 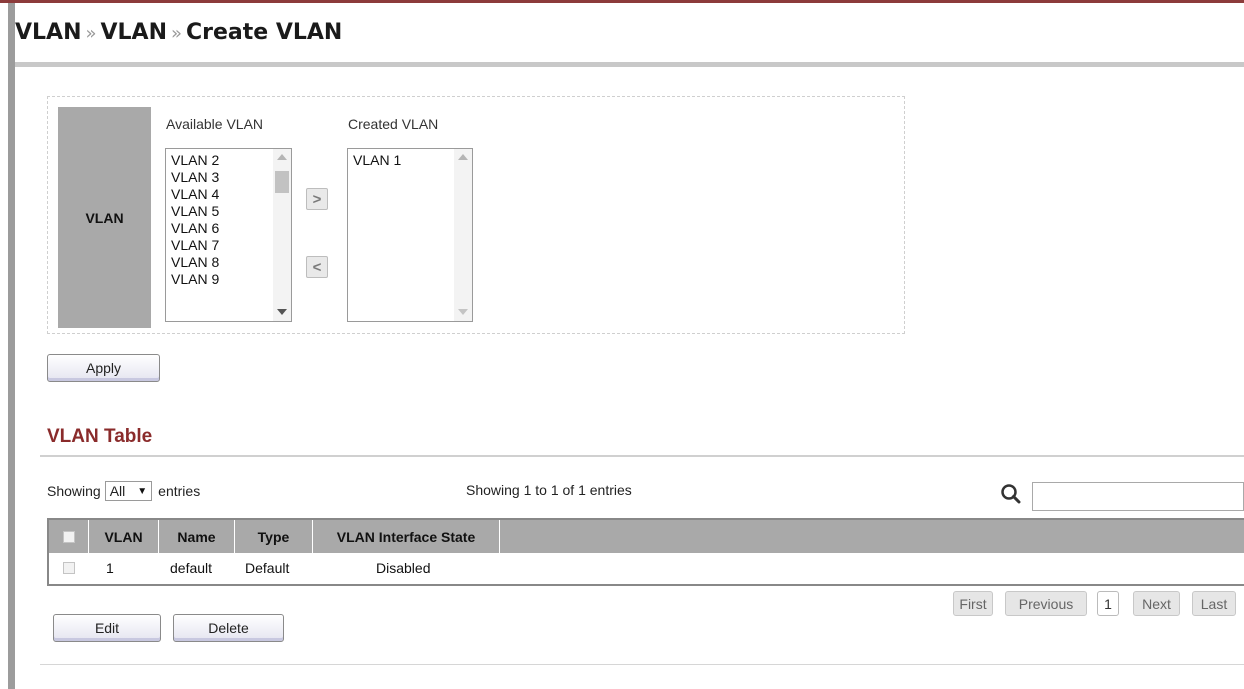 I want to click on entries-select: All ▼, so click(x=128, y=491).